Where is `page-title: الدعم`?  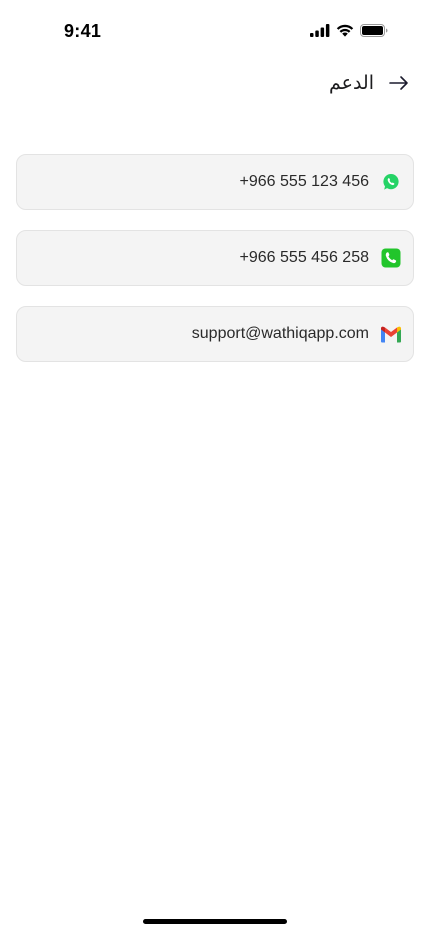
page-title: الدعم is located at coordinates (351, 83).